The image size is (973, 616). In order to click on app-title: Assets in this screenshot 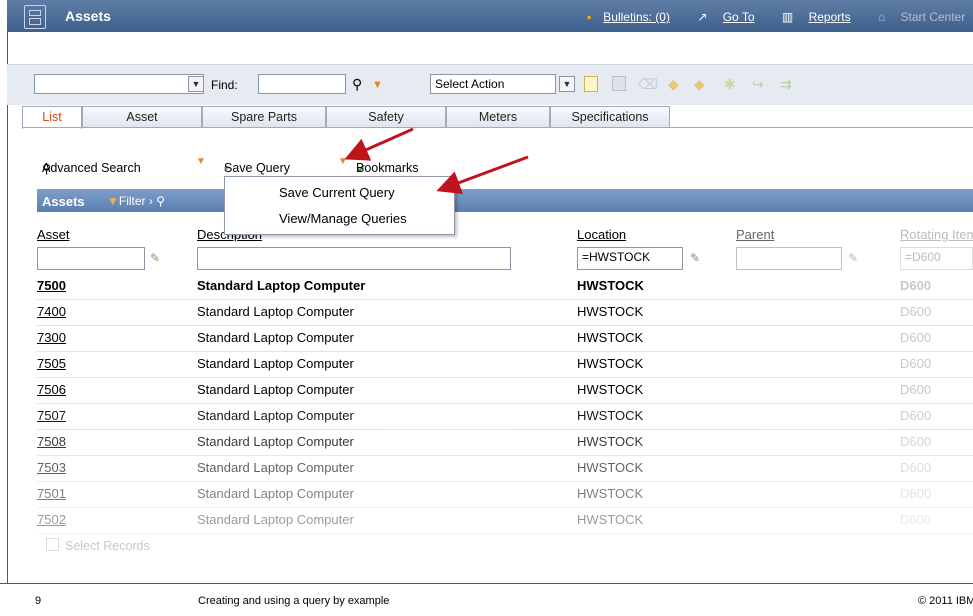, I will do `click(88, 16)`.